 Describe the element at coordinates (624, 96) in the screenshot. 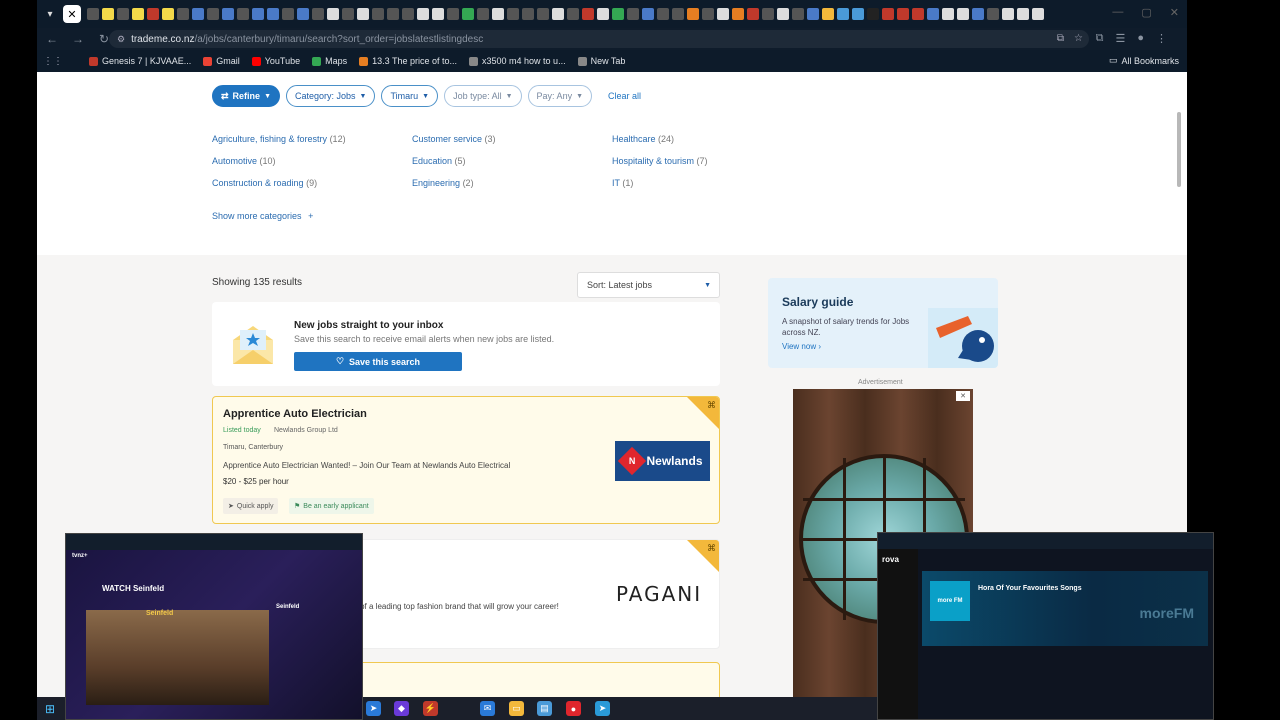

I see `clear-all-link: Clear all` at that location.